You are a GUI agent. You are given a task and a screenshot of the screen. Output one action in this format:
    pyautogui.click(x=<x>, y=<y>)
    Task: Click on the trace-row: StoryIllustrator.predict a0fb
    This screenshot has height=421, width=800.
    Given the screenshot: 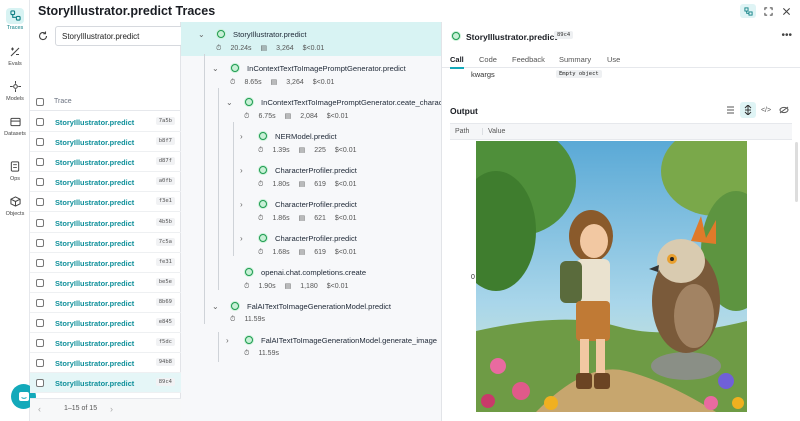 What is the action you would take?
    pyautogui.click(x=105, y=182)
    